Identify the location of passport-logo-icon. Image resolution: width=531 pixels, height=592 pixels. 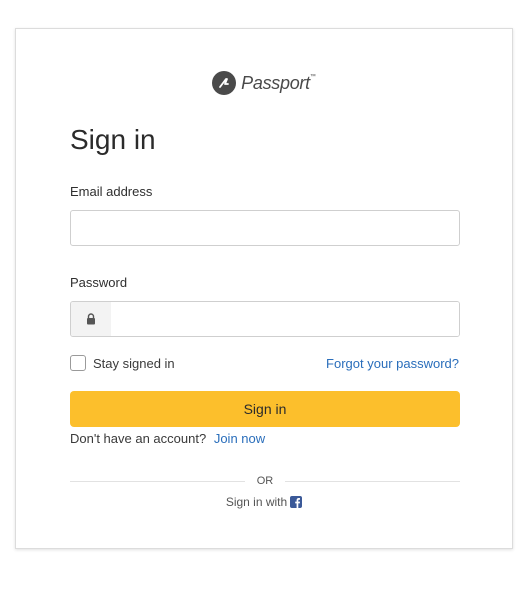
(224, 83).